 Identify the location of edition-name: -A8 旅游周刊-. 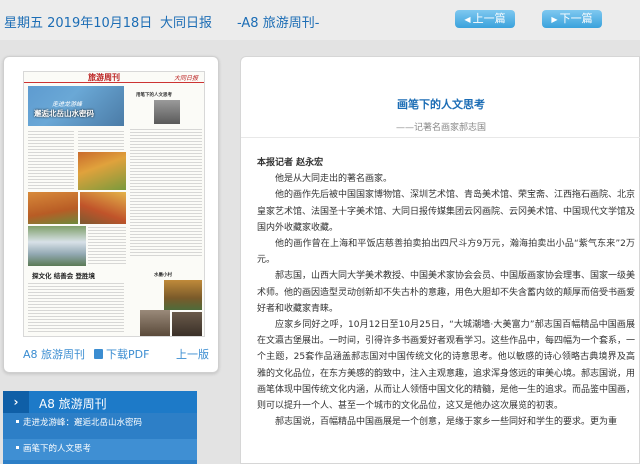
(278, 23).